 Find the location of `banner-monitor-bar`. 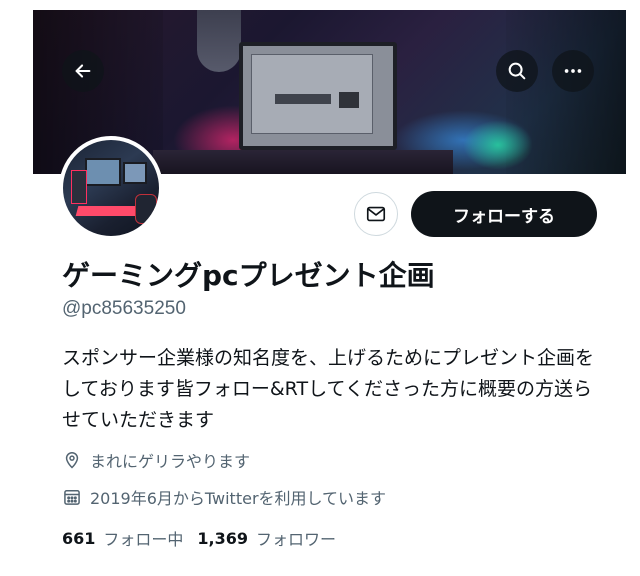

banner-monitor-bar is located at coordinates (303, 99).